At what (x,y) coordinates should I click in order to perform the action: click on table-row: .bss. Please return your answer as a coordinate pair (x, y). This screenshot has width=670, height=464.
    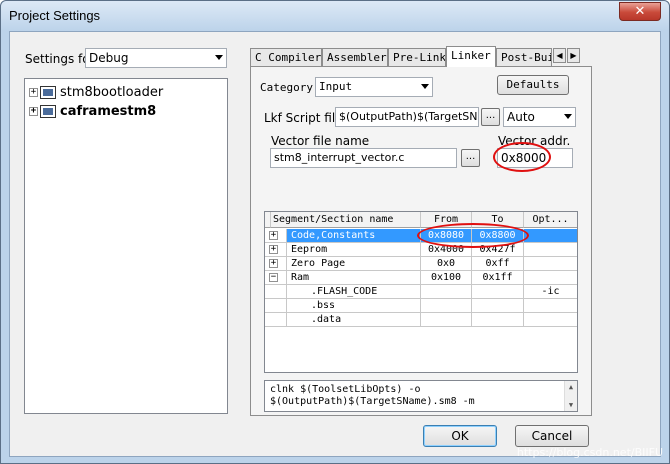
    Looking at the image, I should click on (421, 306).